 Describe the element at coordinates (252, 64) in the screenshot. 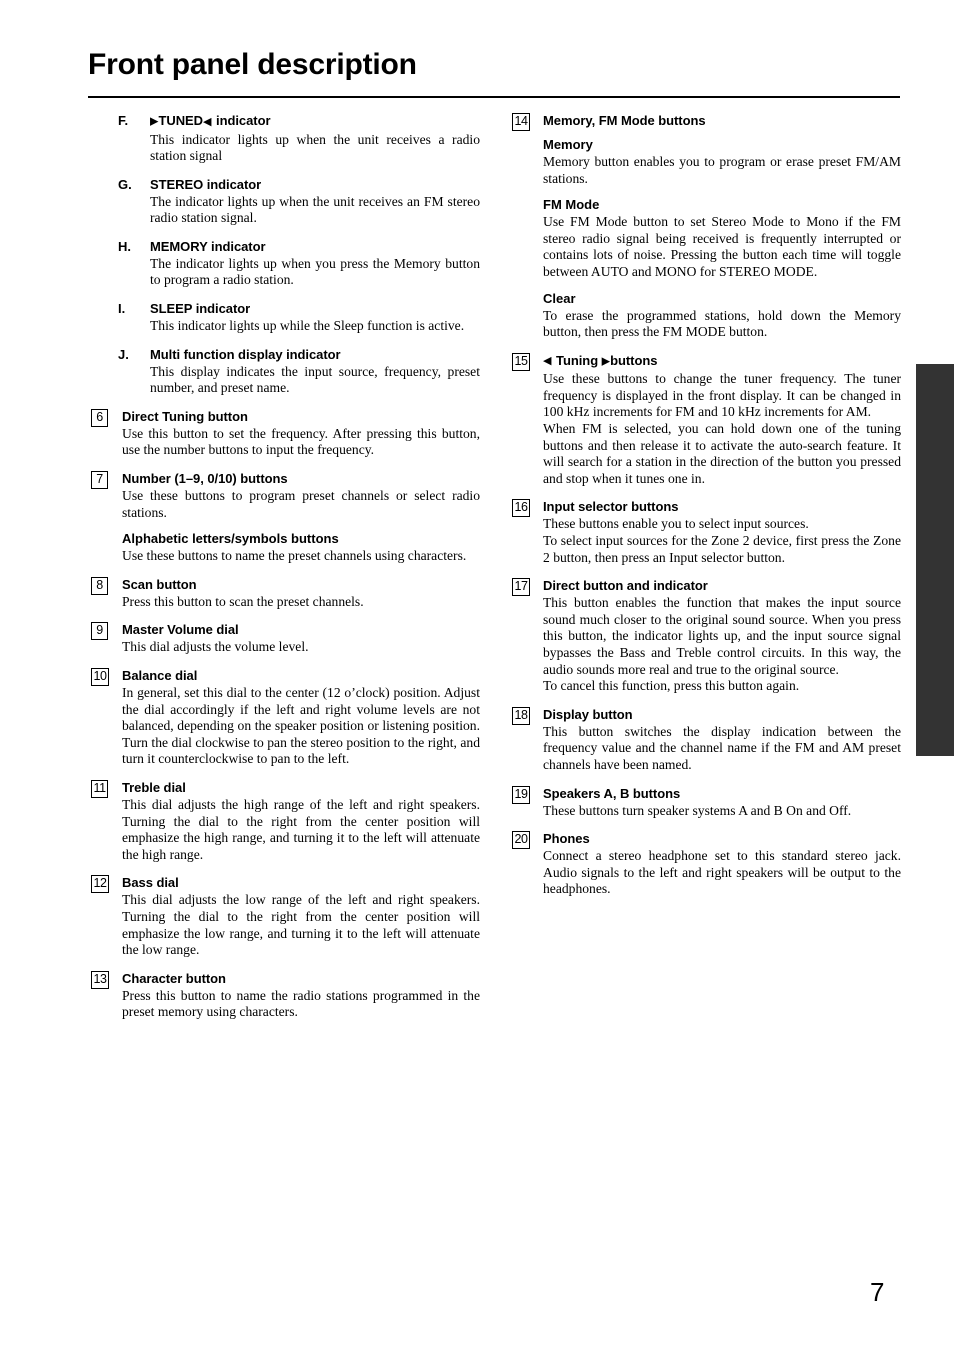

I see `page-title: Front panel description` at that location.